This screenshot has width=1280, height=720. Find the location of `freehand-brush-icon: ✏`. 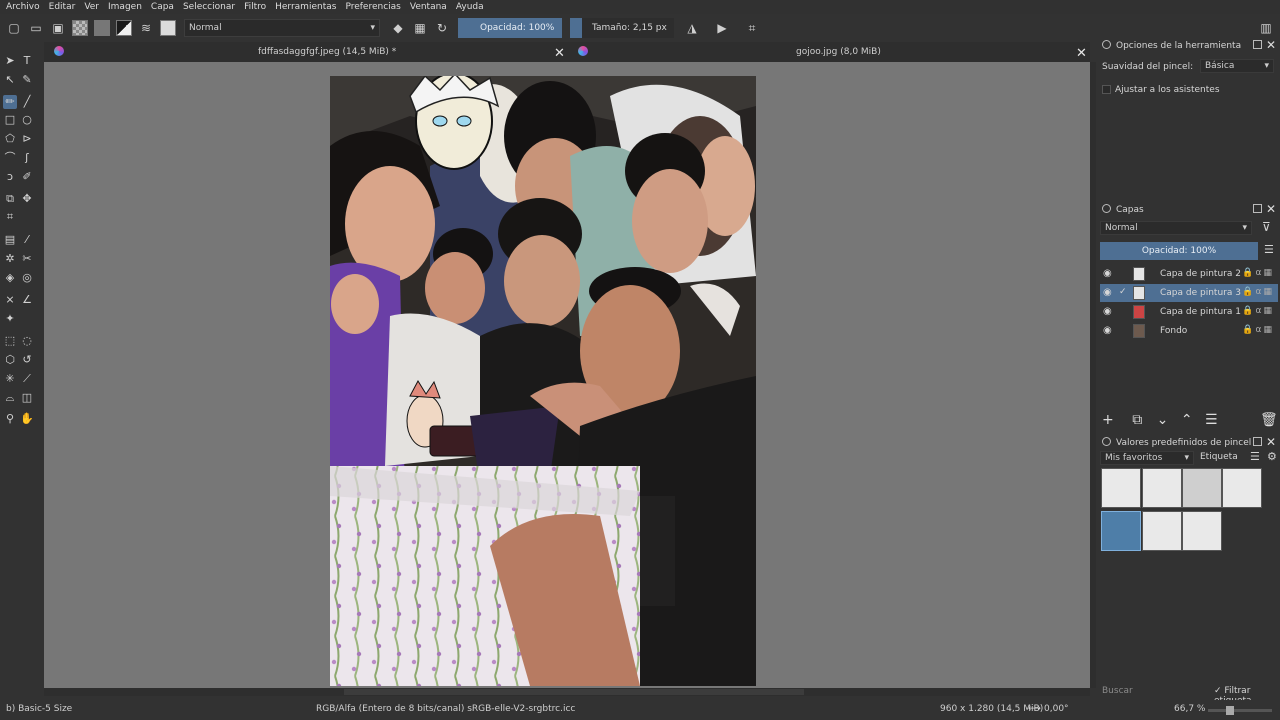

freehand-brush-icon: ✏ is located at coordinates (10, 102).